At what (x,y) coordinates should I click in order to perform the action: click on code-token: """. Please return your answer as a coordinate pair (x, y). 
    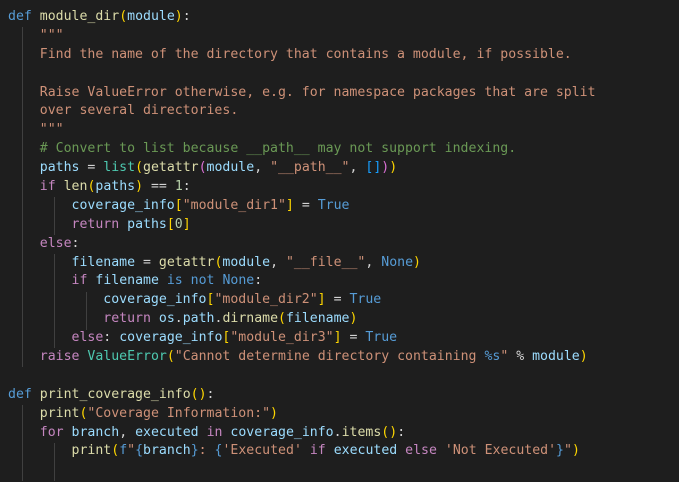
    Looking at the image, I should click on (51, 35).